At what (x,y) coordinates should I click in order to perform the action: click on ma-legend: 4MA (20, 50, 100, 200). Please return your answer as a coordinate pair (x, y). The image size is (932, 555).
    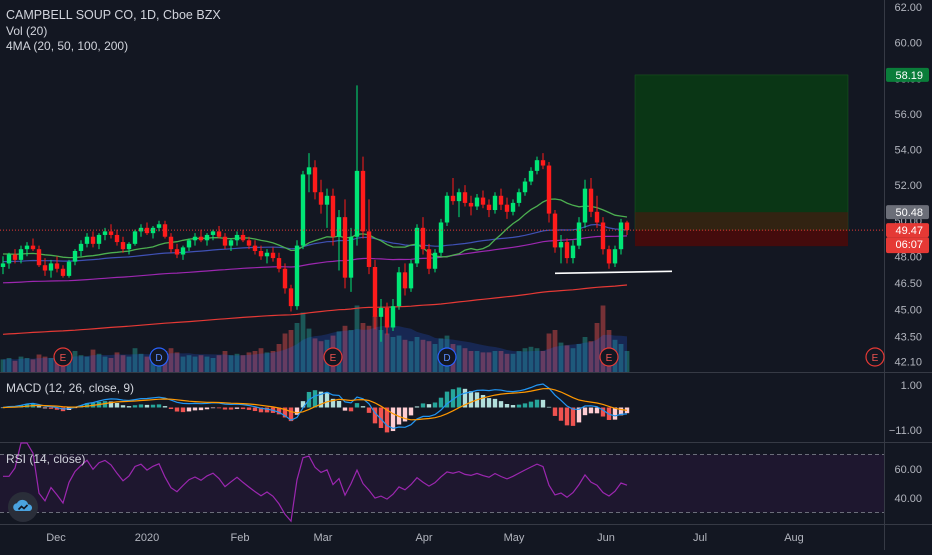
    Looking at the image, I should click on (67, 46).